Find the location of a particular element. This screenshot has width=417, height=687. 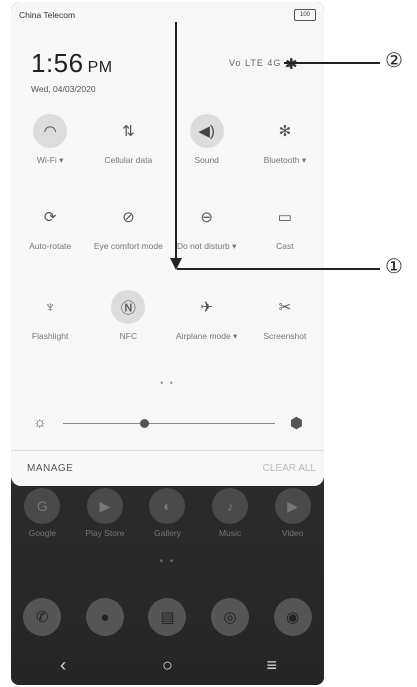

contacts-icon: ● is located at coordinates (104, 617).